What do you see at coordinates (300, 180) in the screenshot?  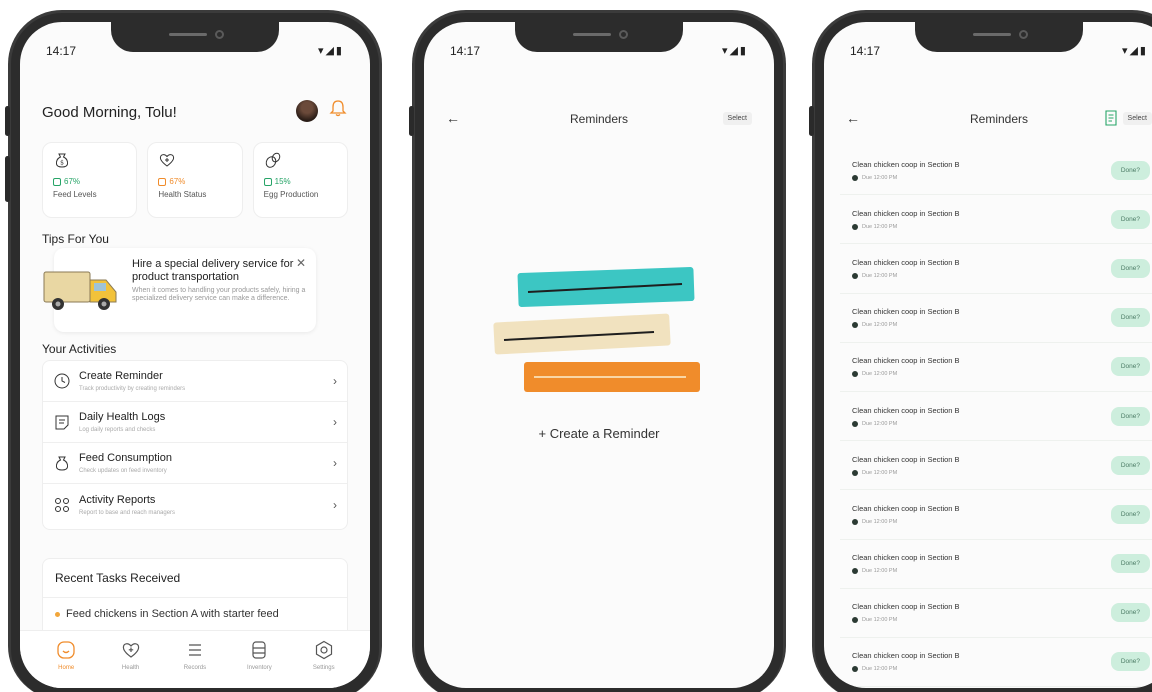 I see `stat-card-egg-production: 15% Egg Production` at bounding box center [300, 180].